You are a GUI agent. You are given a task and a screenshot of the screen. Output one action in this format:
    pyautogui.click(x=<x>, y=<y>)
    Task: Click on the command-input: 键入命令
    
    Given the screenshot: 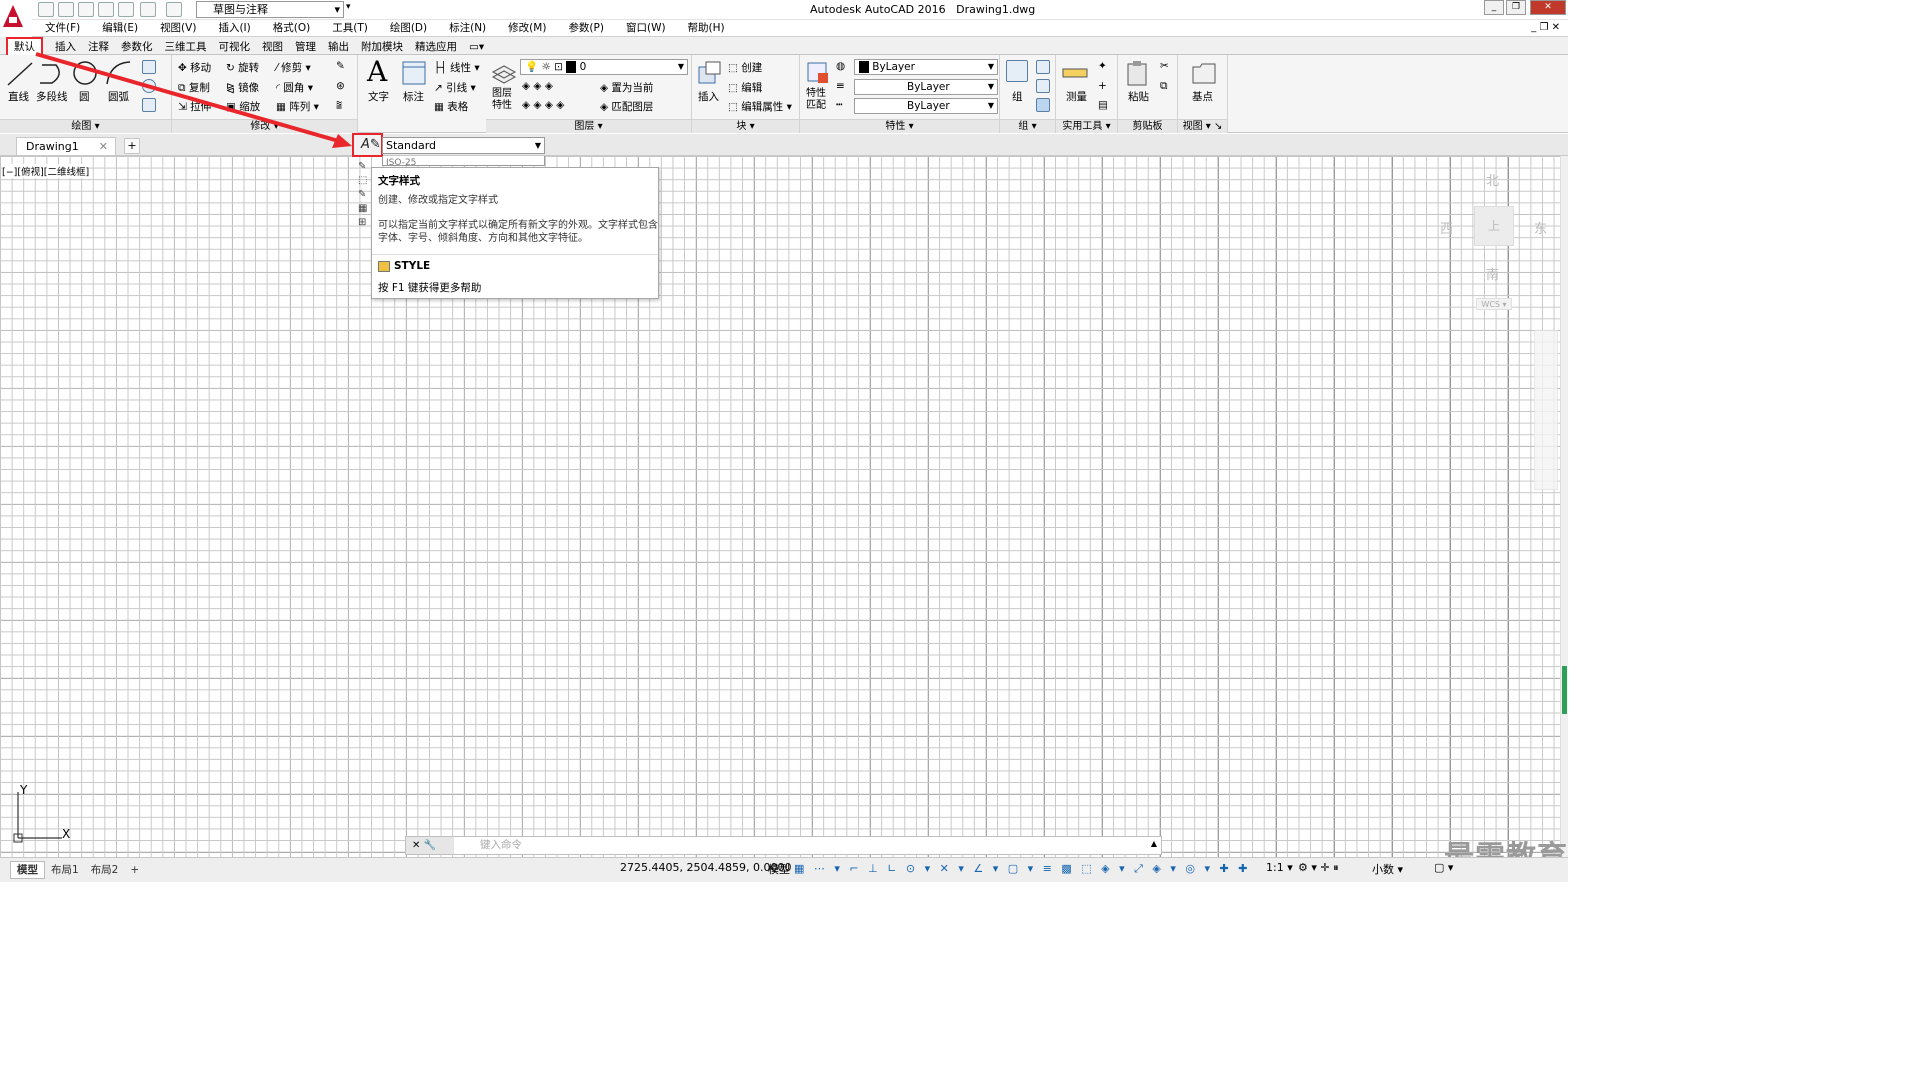 What is the action you would take?
    pyautogui.click(x=806, y=845)
    